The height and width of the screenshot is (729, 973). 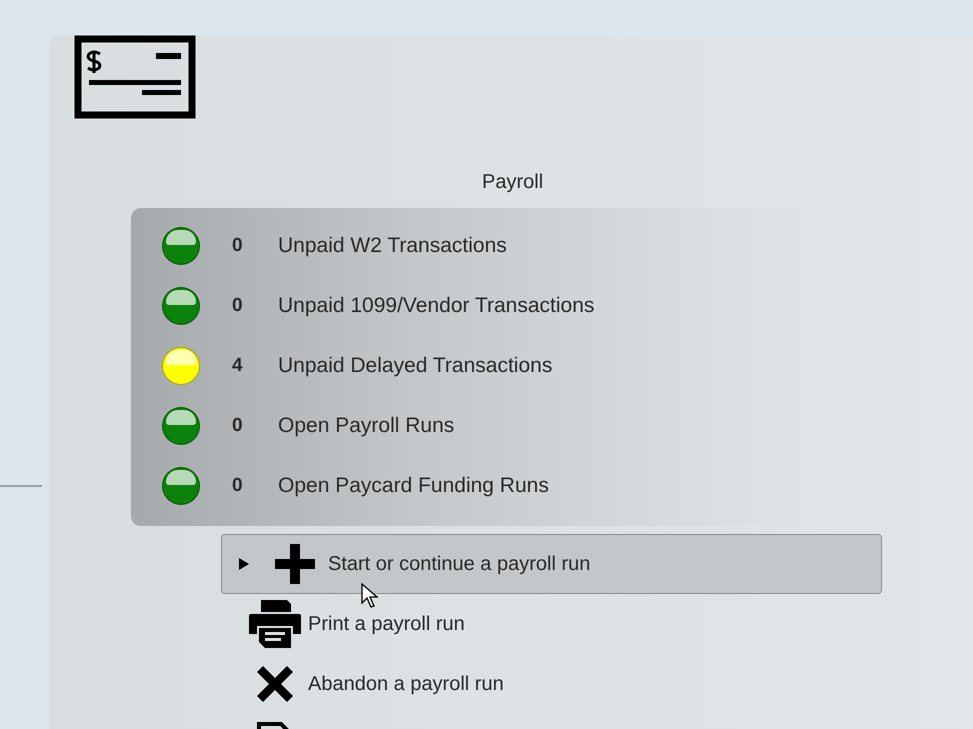 I want to click on module-title: Payroll, so click(x=513, y=182).